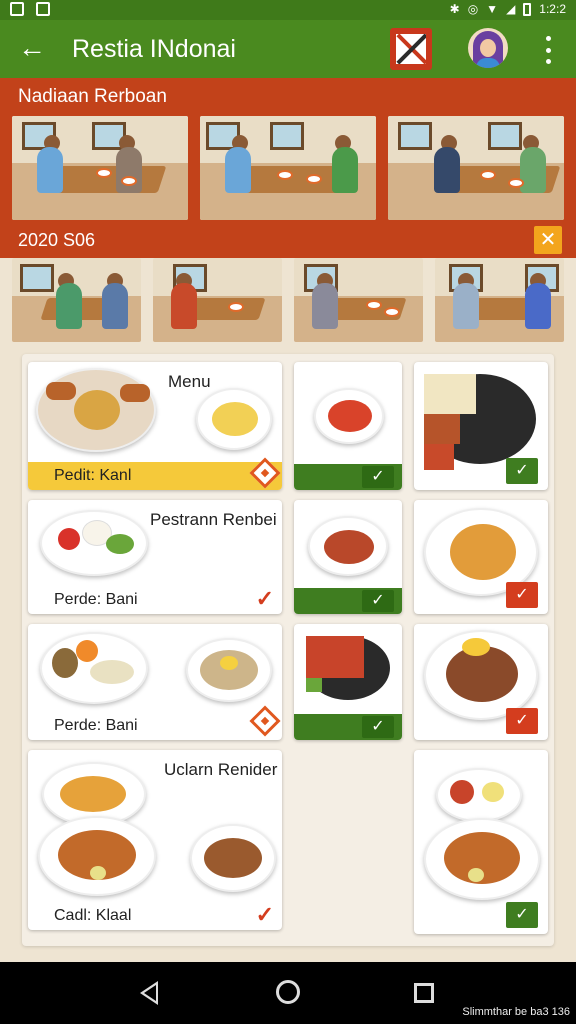  Describe the element at coordinates (511, 9) in the screenshot. I see `signal-icon: ◢` at that location.